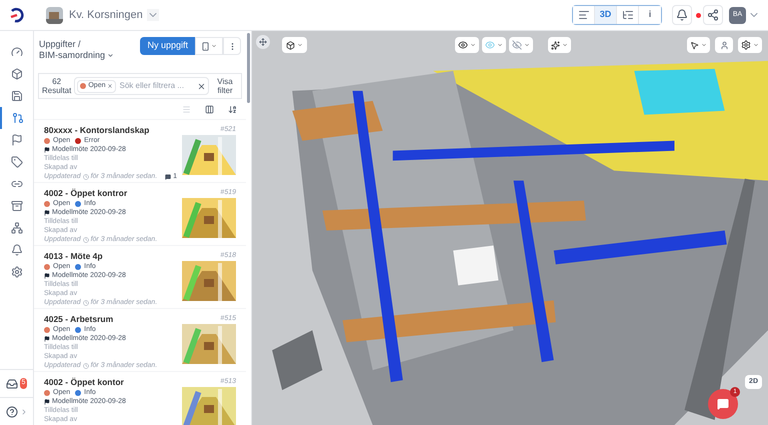 Image resolution: width=768 pixels, height=425 pixels. I want to click on select-dropdown, so click(698, 45).